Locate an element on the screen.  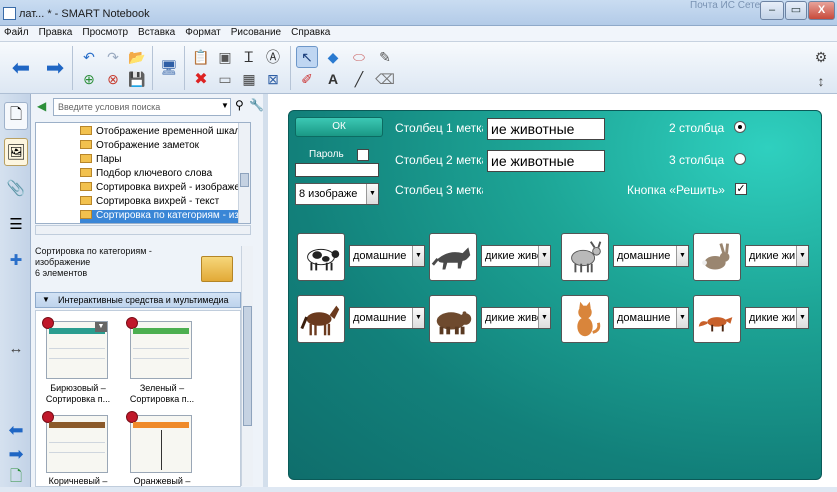
tree-item: Подбор ключевого слова is located at coordinates (165, 175).